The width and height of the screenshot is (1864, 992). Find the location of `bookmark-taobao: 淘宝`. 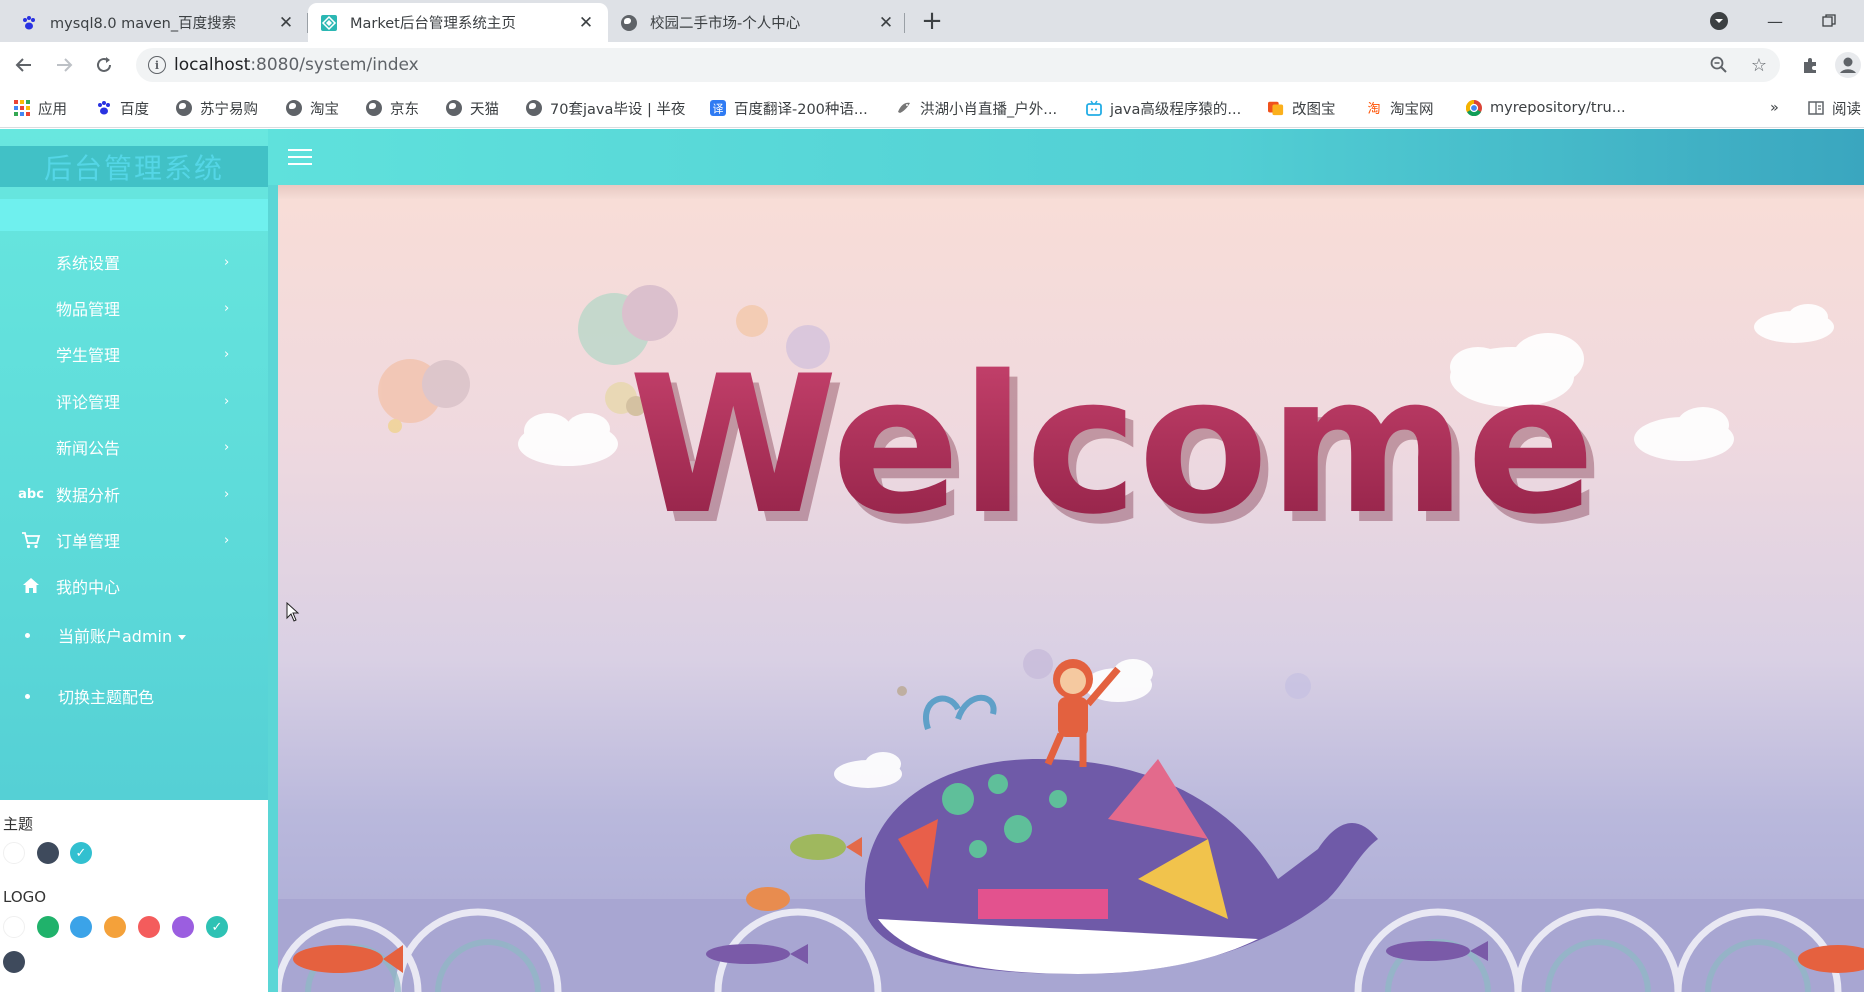

bookmark-taobao: 淘宝 is located at coordinates (312, 108).